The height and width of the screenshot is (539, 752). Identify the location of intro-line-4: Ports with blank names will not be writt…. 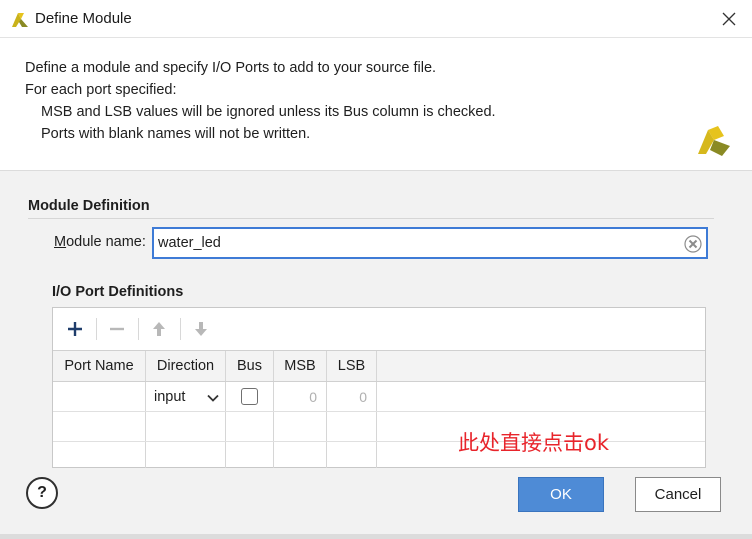
(176, 134).